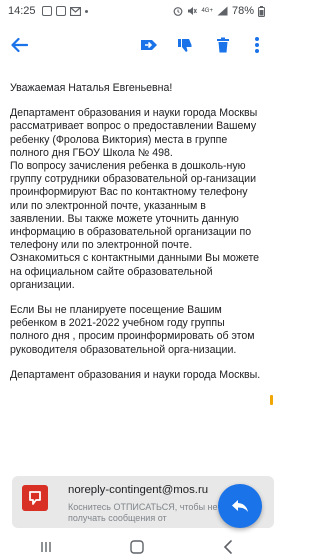 This screenshot has height=560, width=320. I want to click on reply-icon, so click(240, 506).